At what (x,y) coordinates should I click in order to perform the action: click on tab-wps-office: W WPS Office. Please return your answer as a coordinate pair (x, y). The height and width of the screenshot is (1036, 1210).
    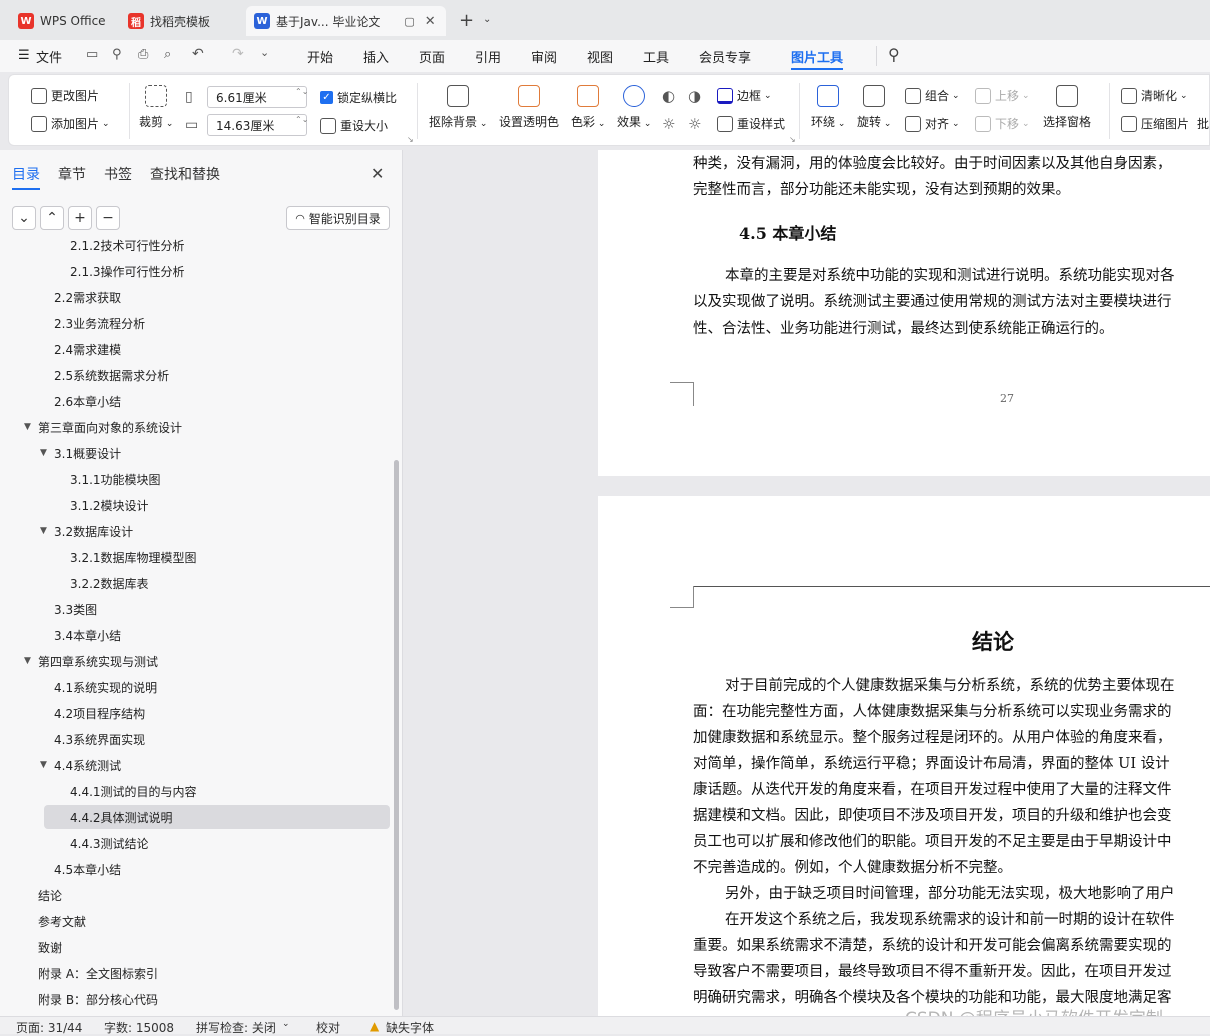
    Looking at the image, I should click on (63, 21).